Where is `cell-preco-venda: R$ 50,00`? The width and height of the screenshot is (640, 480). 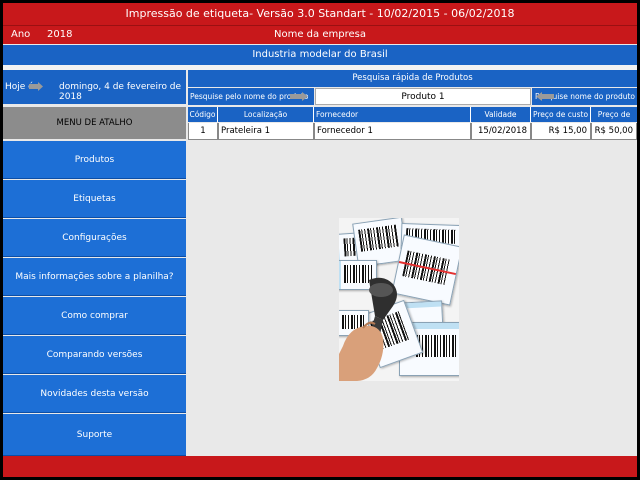
cell-preco-venda: R$ 50,00 is located at coordinates (614, 131).